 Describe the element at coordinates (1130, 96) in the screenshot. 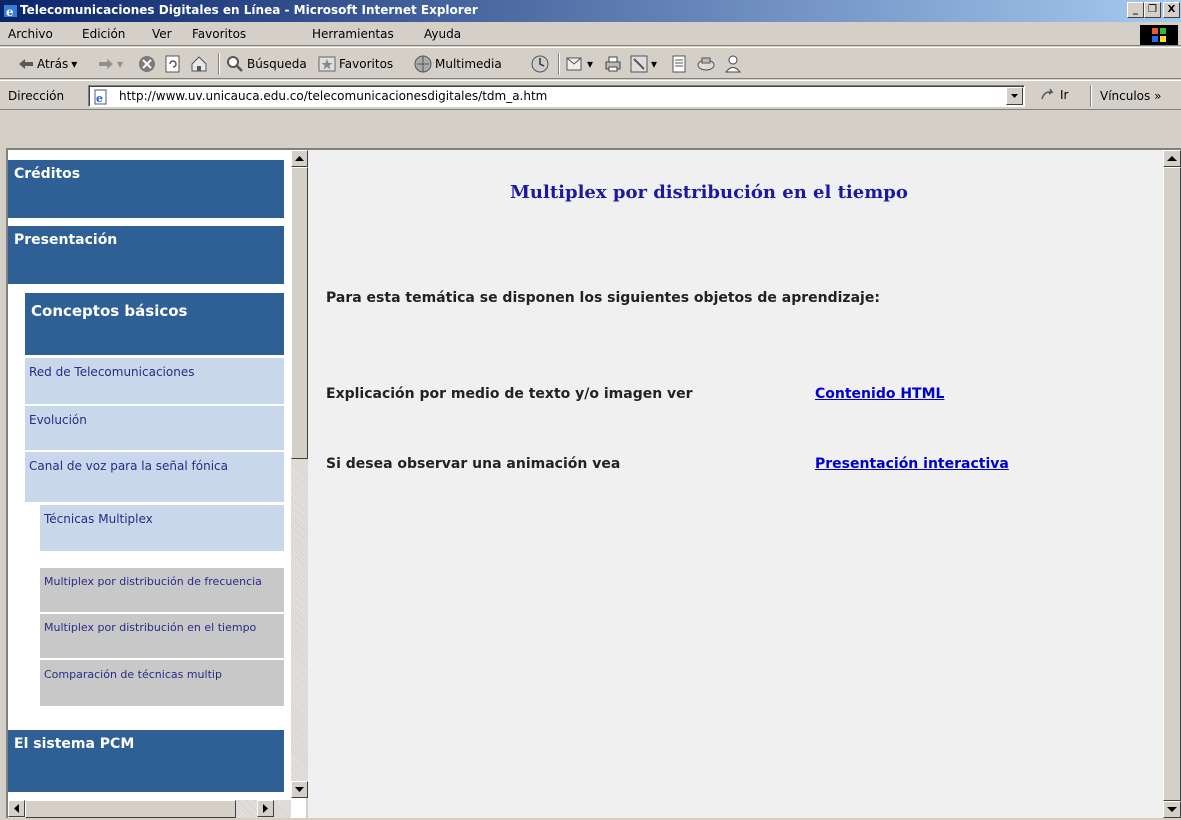

I see `links-toolbar: Vínculos »` at that location.